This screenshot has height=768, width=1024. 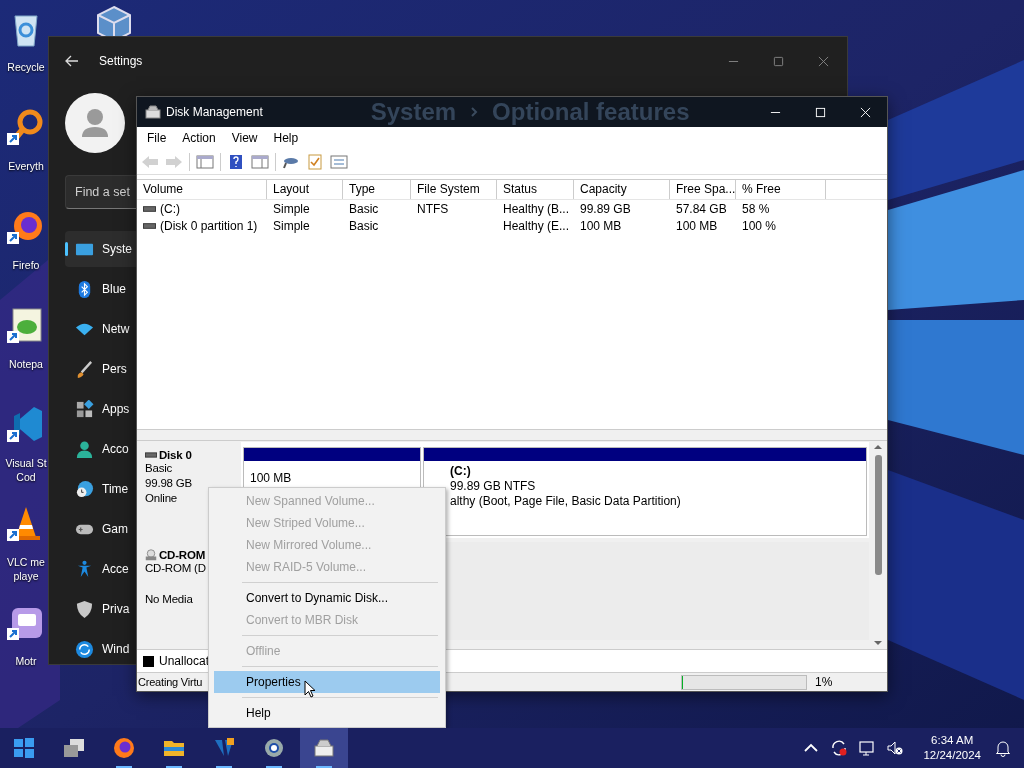 I want to click on shield-icon, so click(x=84, y=609).